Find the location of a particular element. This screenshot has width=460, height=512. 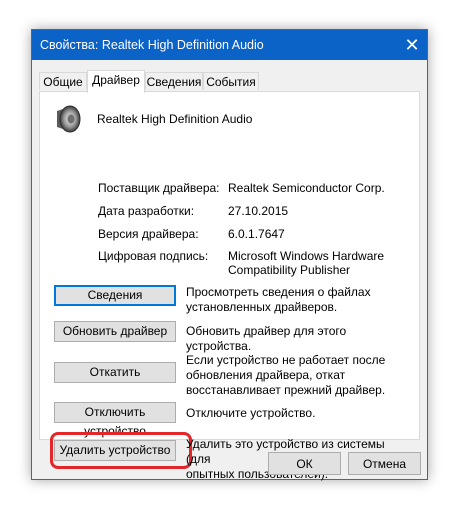

details-button: Сведения is located at coordinates (115, 295).